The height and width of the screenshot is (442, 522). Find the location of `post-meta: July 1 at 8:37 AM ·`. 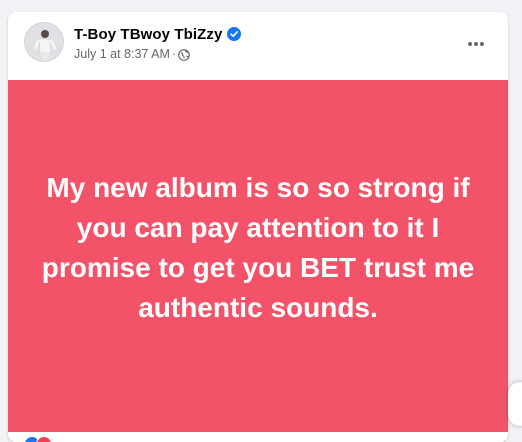

post-meta: July 1 at 8:37 AM · is located at coordinates (132, 54).